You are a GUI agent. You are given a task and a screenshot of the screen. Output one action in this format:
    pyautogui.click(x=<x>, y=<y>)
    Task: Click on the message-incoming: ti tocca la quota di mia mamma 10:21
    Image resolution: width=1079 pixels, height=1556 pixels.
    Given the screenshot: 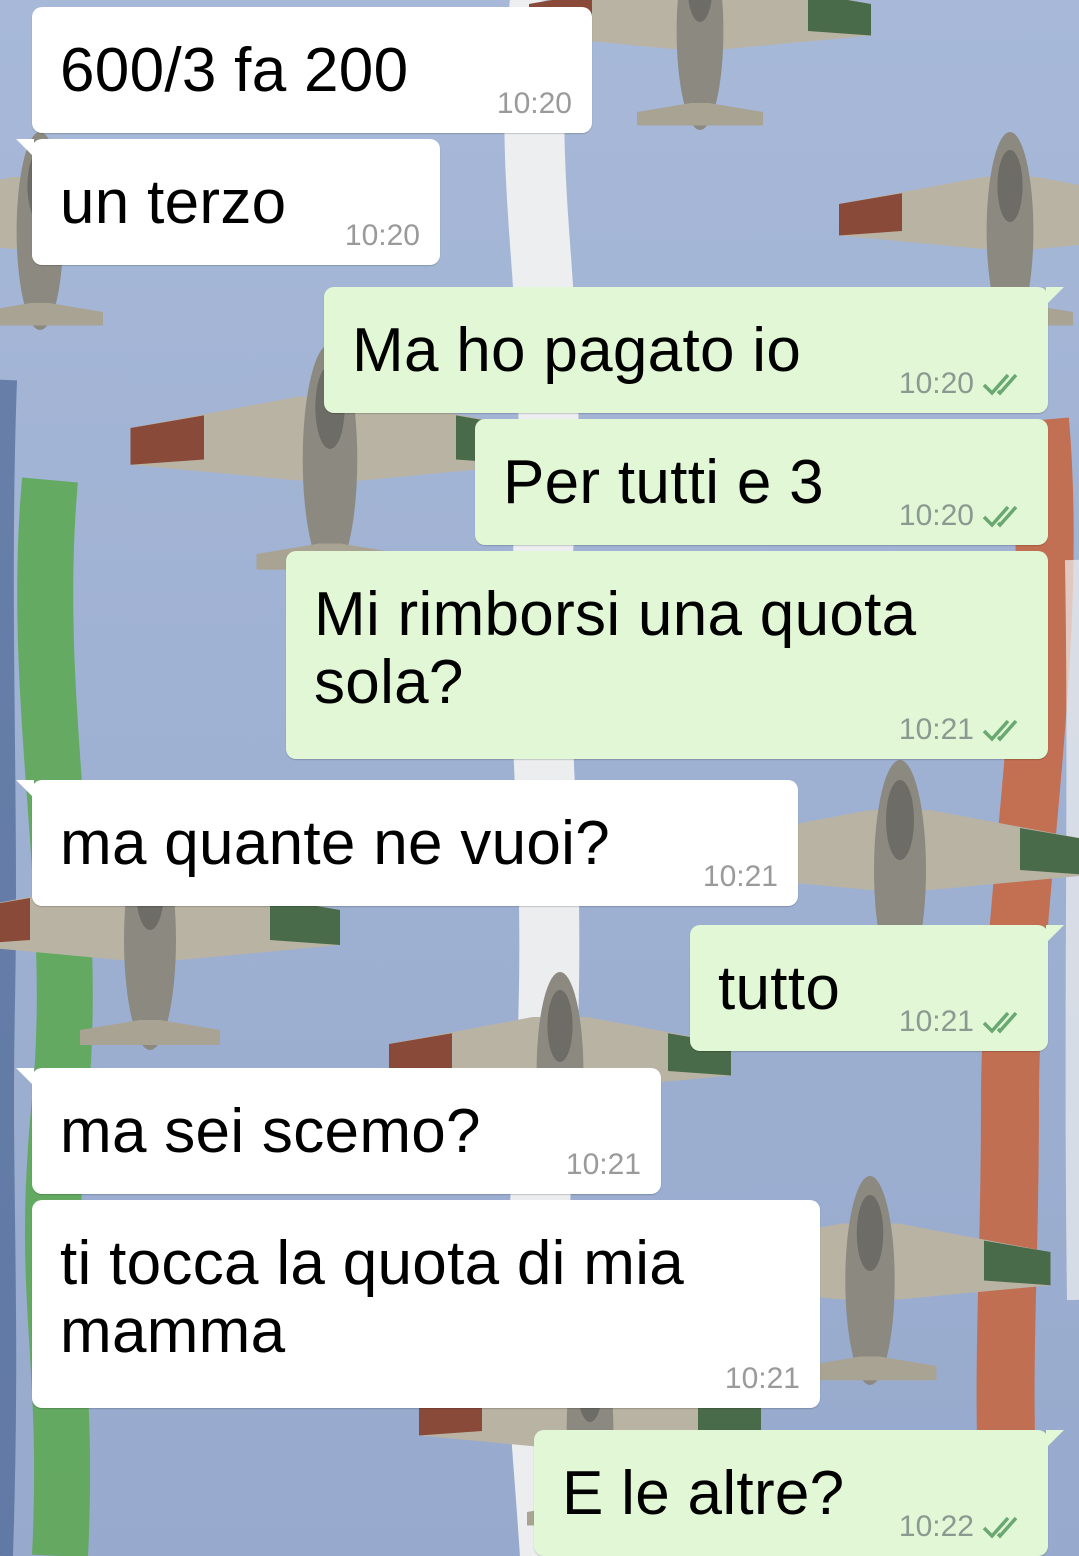 What is the action you would take?
    pyautogui.click(x=426, y=1304)
    